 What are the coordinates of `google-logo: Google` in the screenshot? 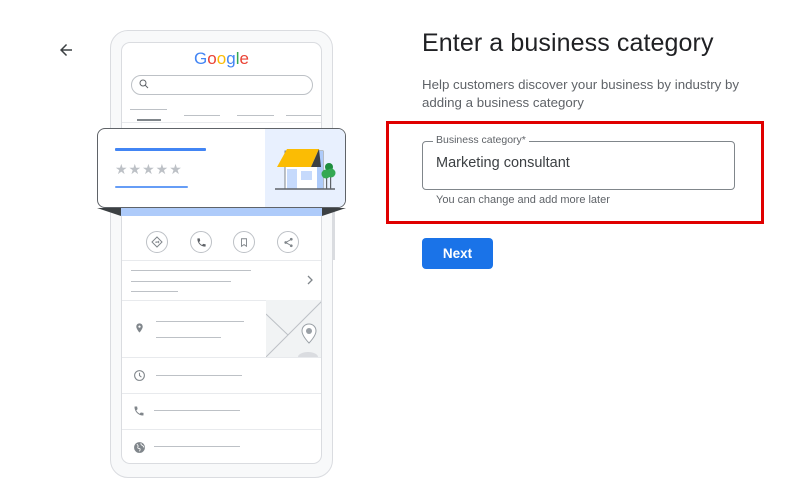 It's located at (221, 58).